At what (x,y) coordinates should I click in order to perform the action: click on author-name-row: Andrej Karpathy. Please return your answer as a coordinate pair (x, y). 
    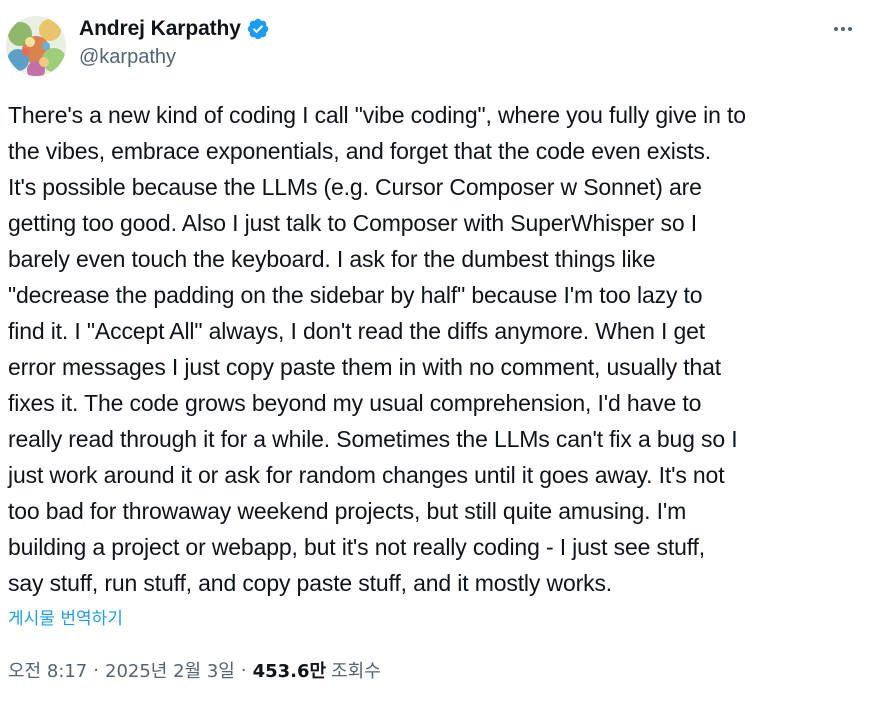
    Looking at the image, I should click on (174, 29).